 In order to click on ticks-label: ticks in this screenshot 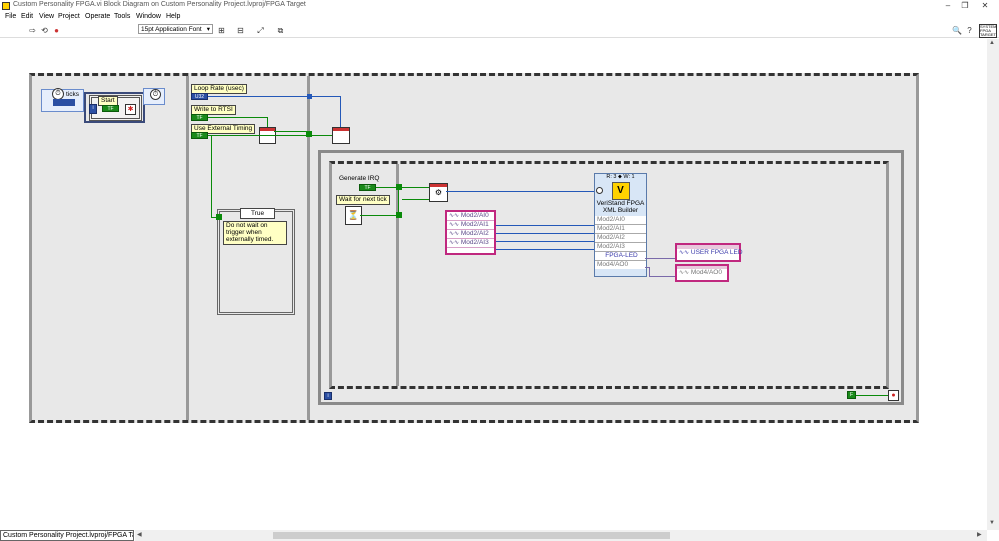, I will do `click(72, 94)`.